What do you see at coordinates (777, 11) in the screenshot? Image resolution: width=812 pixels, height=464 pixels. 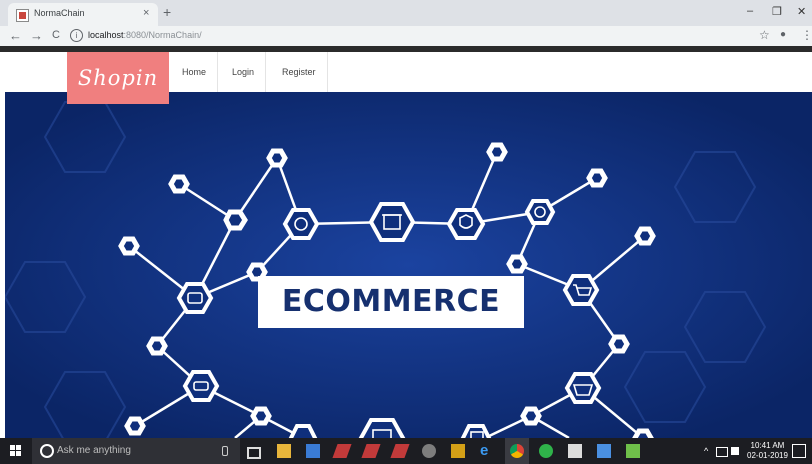 I see `maximize-button: ❐` at bounding box center [777, 11].